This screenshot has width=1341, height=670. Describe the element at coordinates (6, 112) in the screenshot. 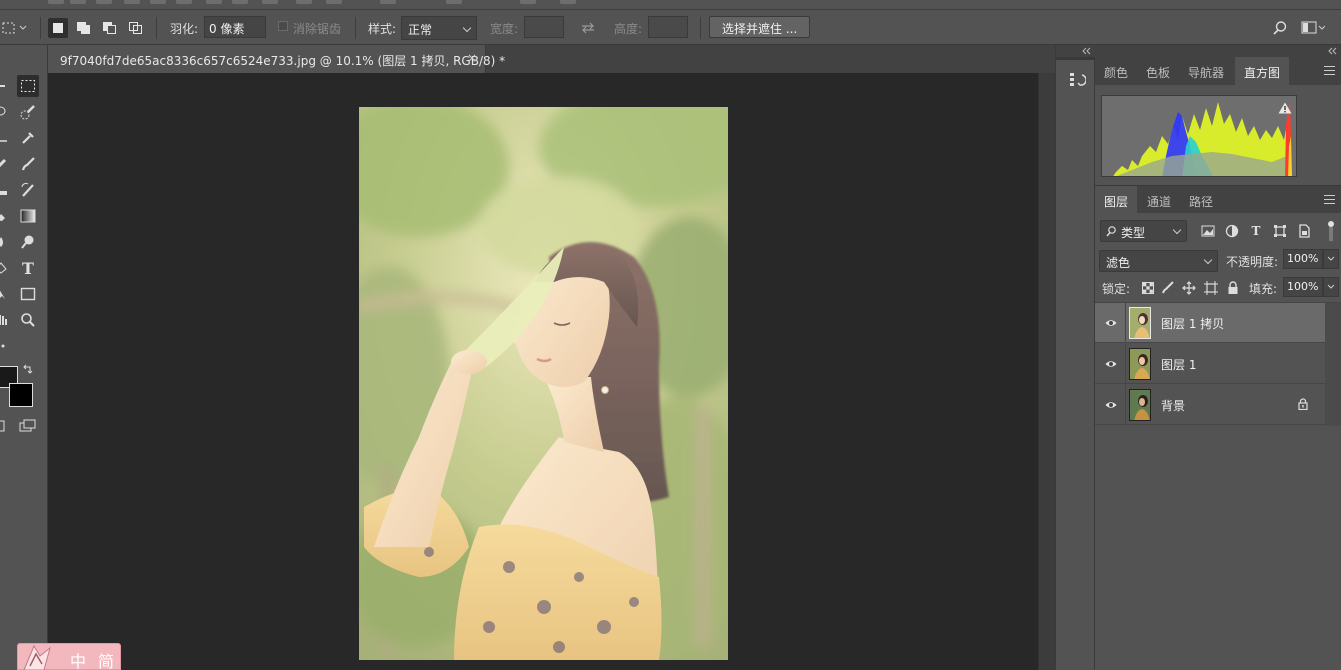

I see `lasso-tool-icon` at that location.